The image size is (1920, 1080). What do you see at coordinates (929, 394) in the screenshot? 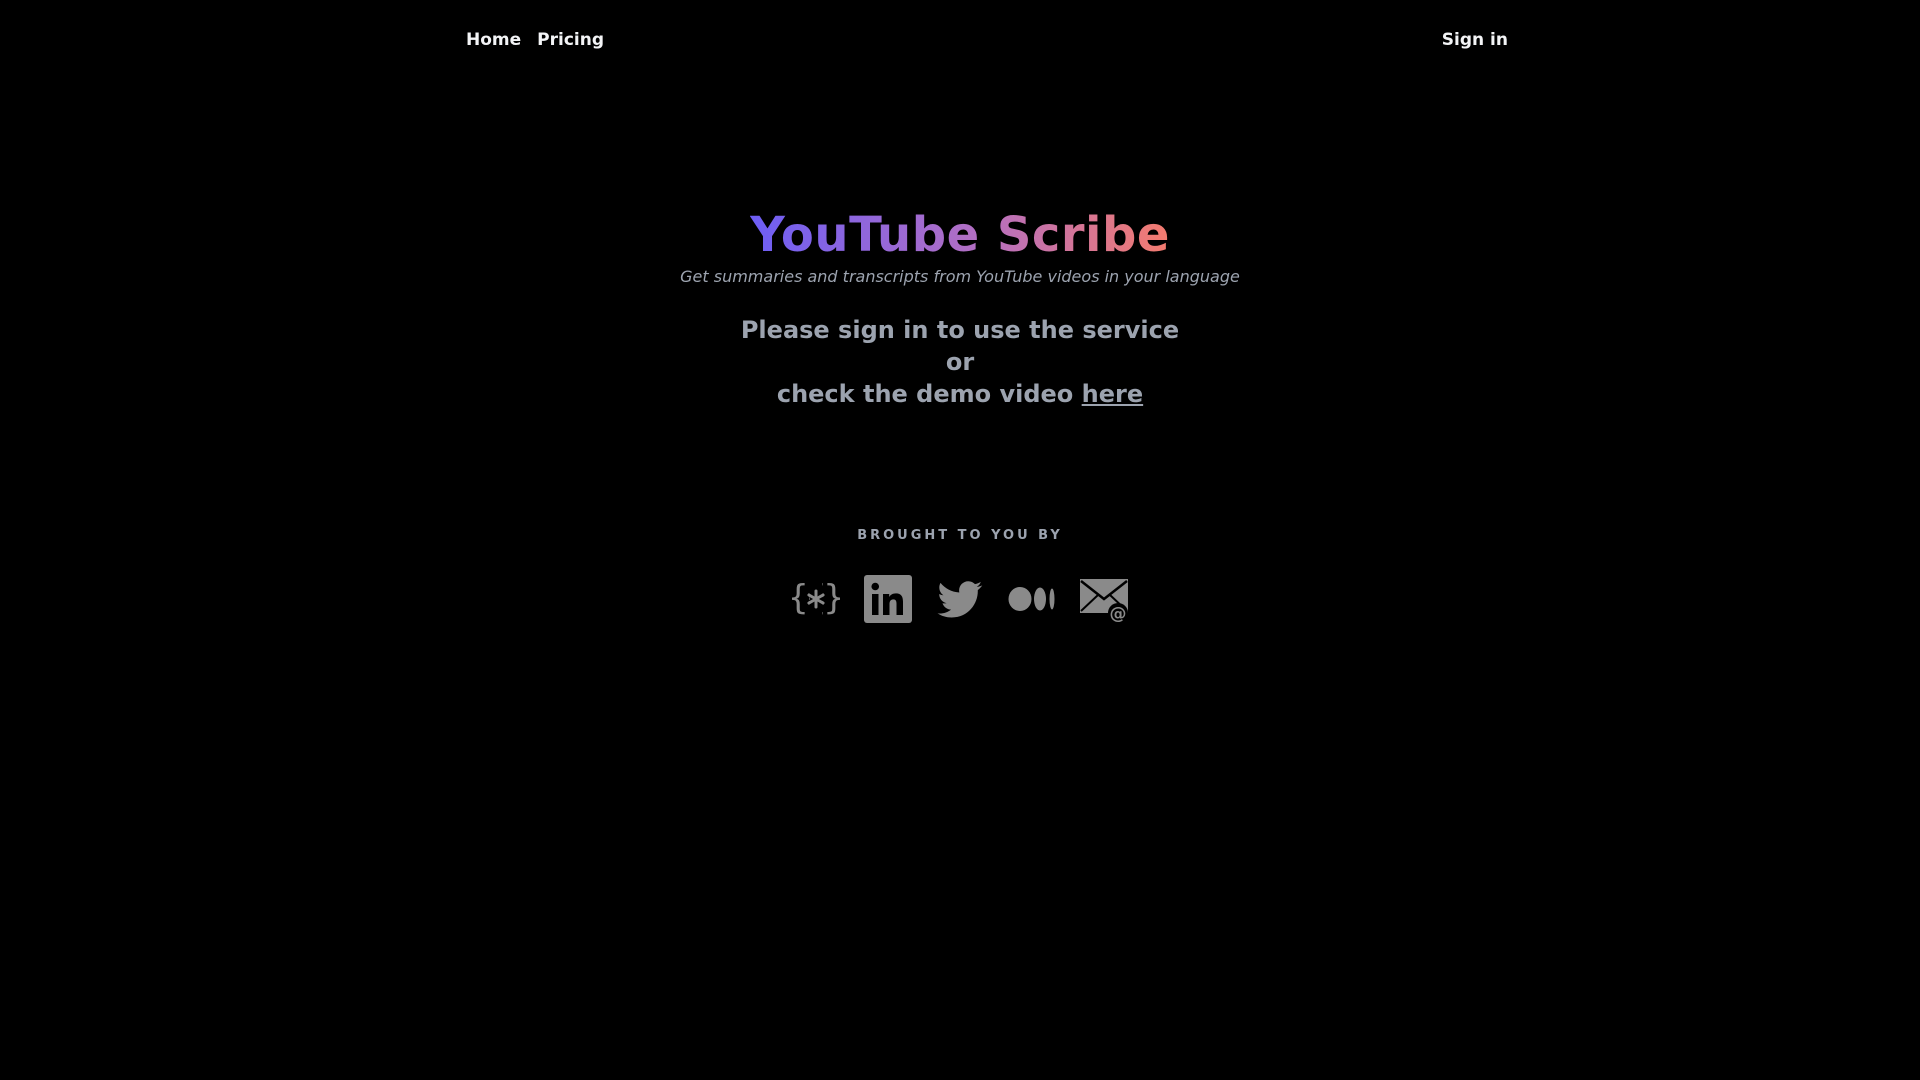
I see `message-line-3-prefix: check the demo video` at bounding box center [929, 394].